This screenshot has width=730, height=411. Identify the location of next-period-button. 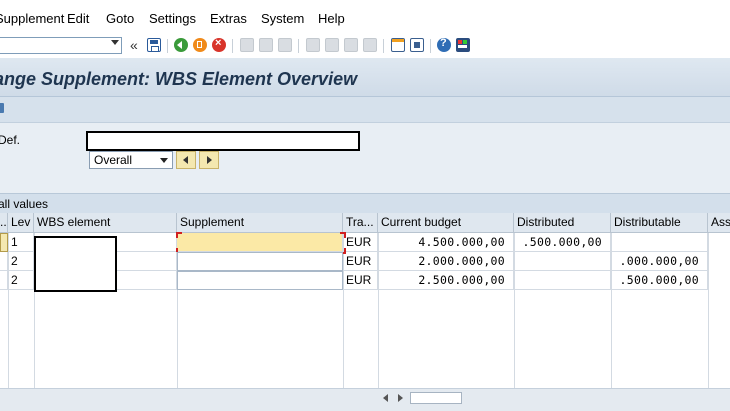
(209, 160).